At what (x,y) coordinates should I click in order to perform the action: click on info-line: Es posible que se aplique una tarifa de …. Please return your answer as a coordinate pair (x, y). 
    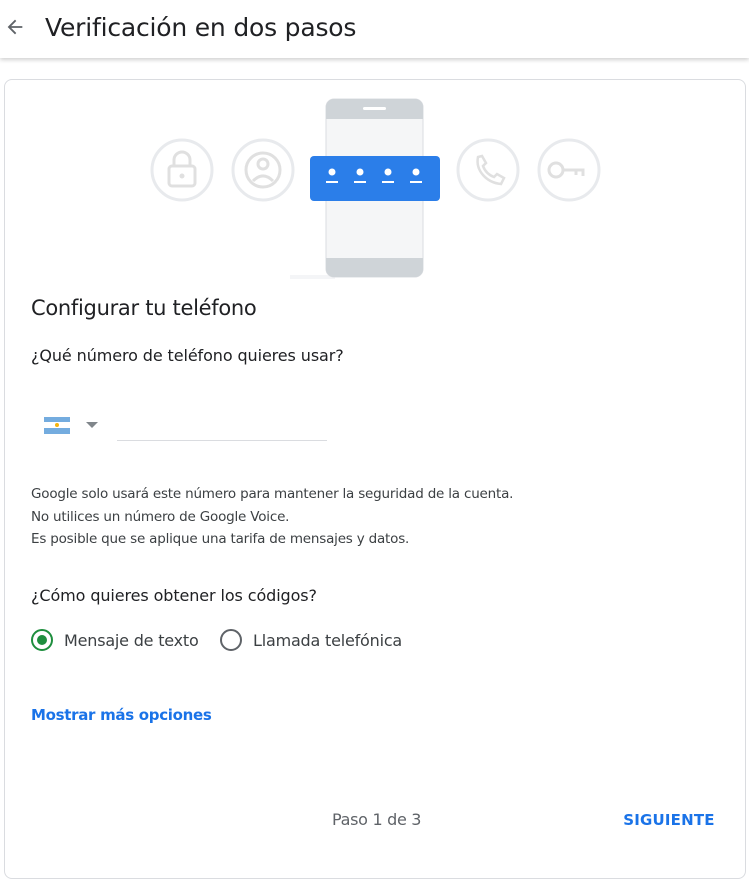
    Looking at the image, I should click on (220, 539).